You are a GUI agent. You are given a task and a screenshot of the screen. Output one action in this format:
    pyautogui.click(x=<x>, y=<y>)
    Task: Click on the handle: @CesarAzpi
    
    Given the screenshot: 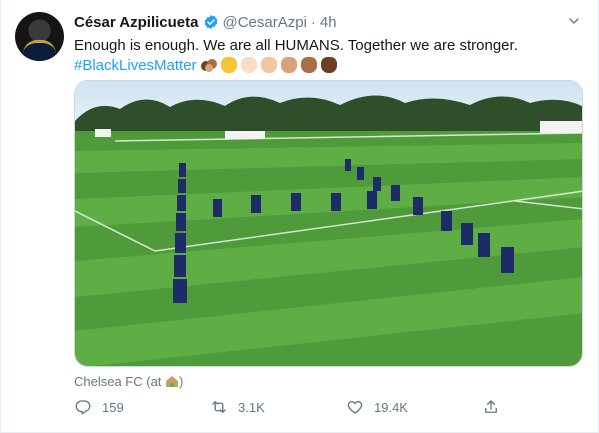 What is the action you would take?
    pyautogui.click(x=265, y=22)
    